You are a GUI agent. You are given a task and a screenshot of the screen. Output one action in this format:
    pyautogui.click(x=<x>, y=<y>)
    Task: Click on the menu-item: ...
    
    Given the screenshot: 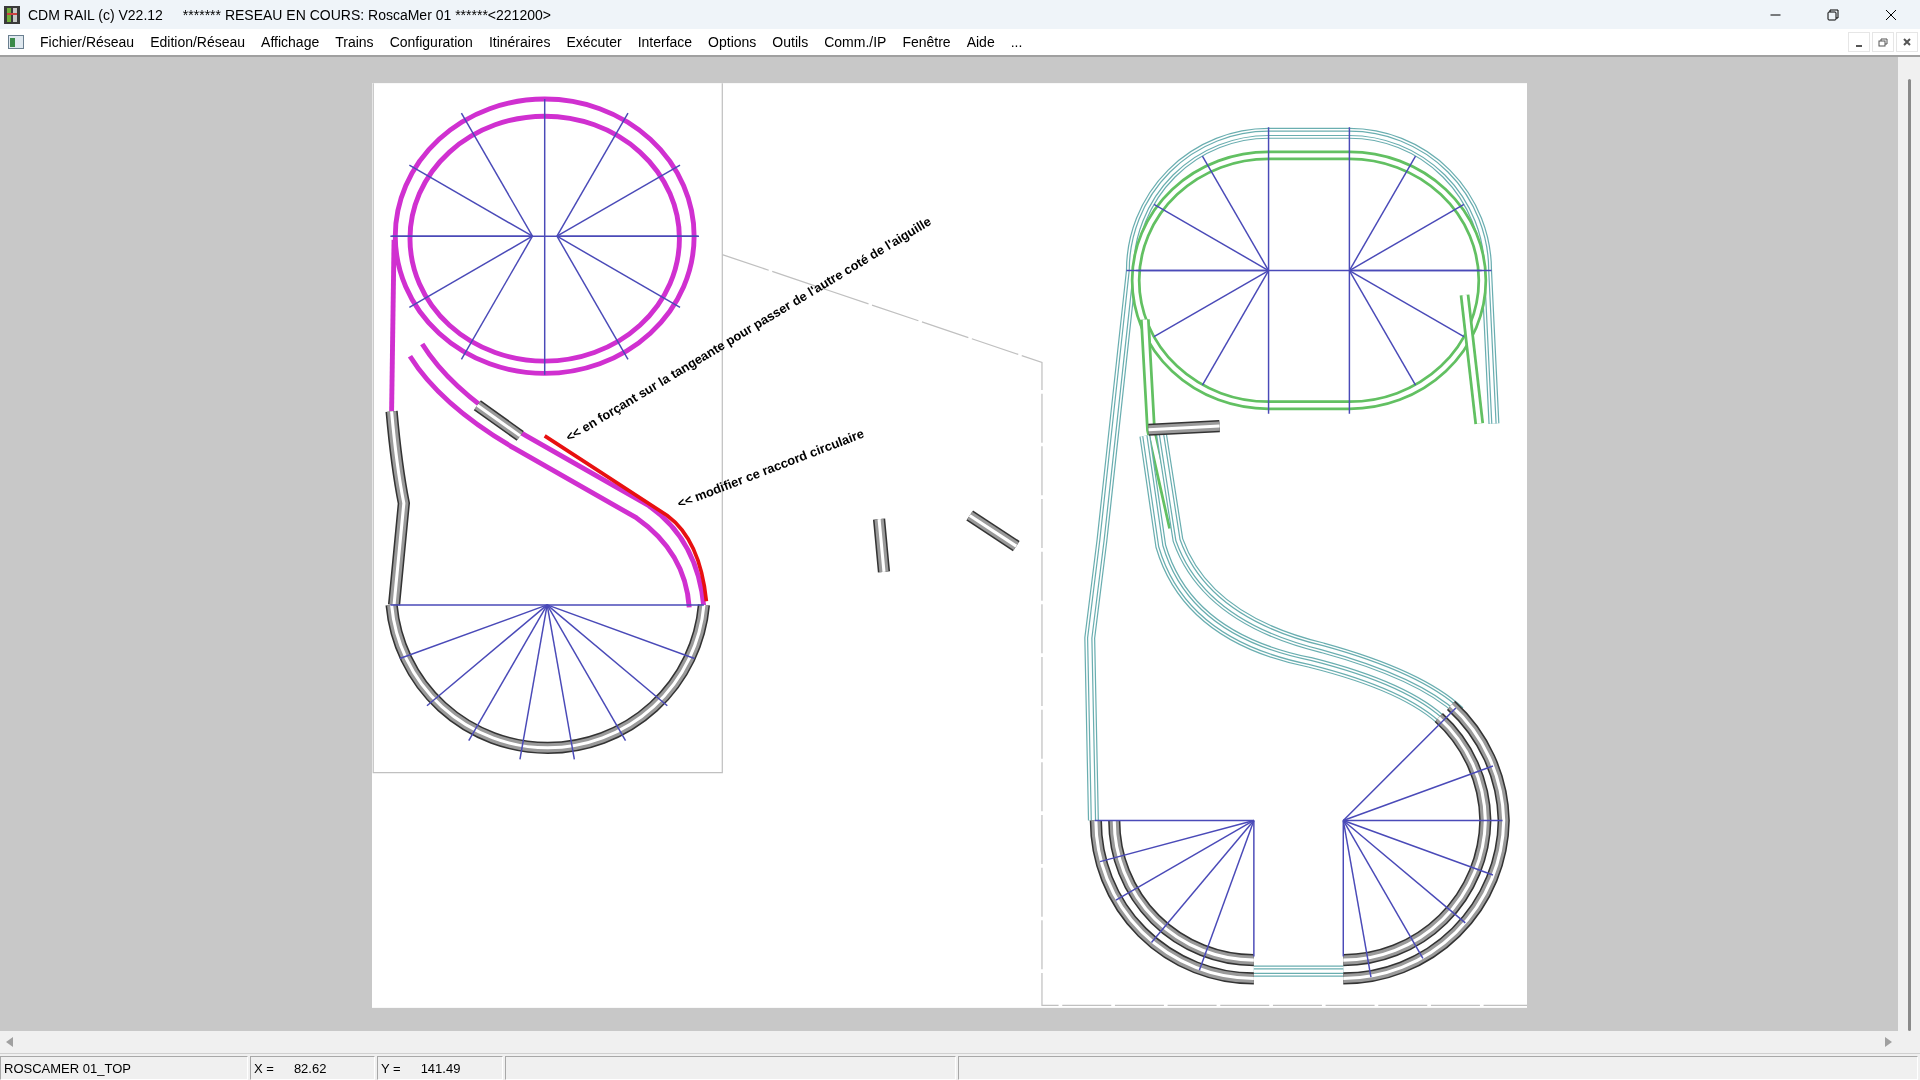 What is the action you would take?
    pyautogui.click(x=1016, y=42)
    